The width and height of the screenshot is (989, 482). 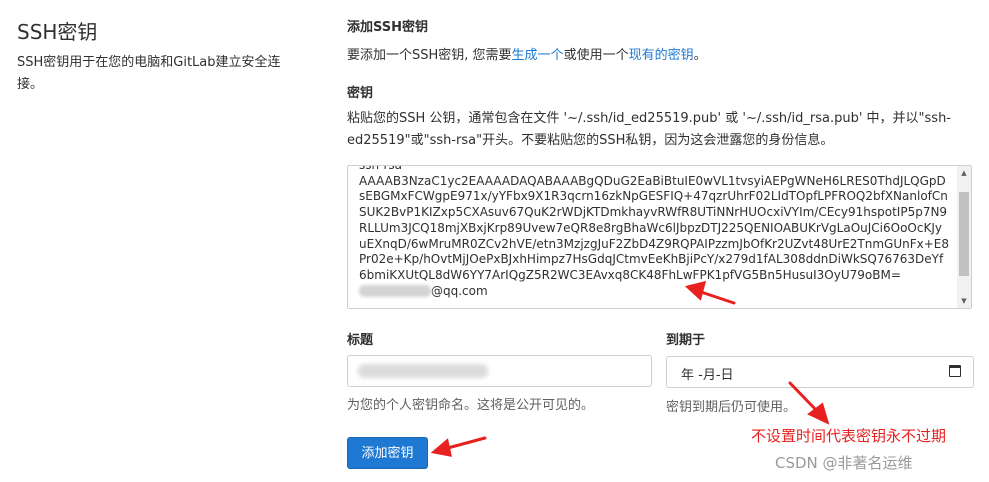 I want to click on redacted-title-value, so click(x=423, y=371).